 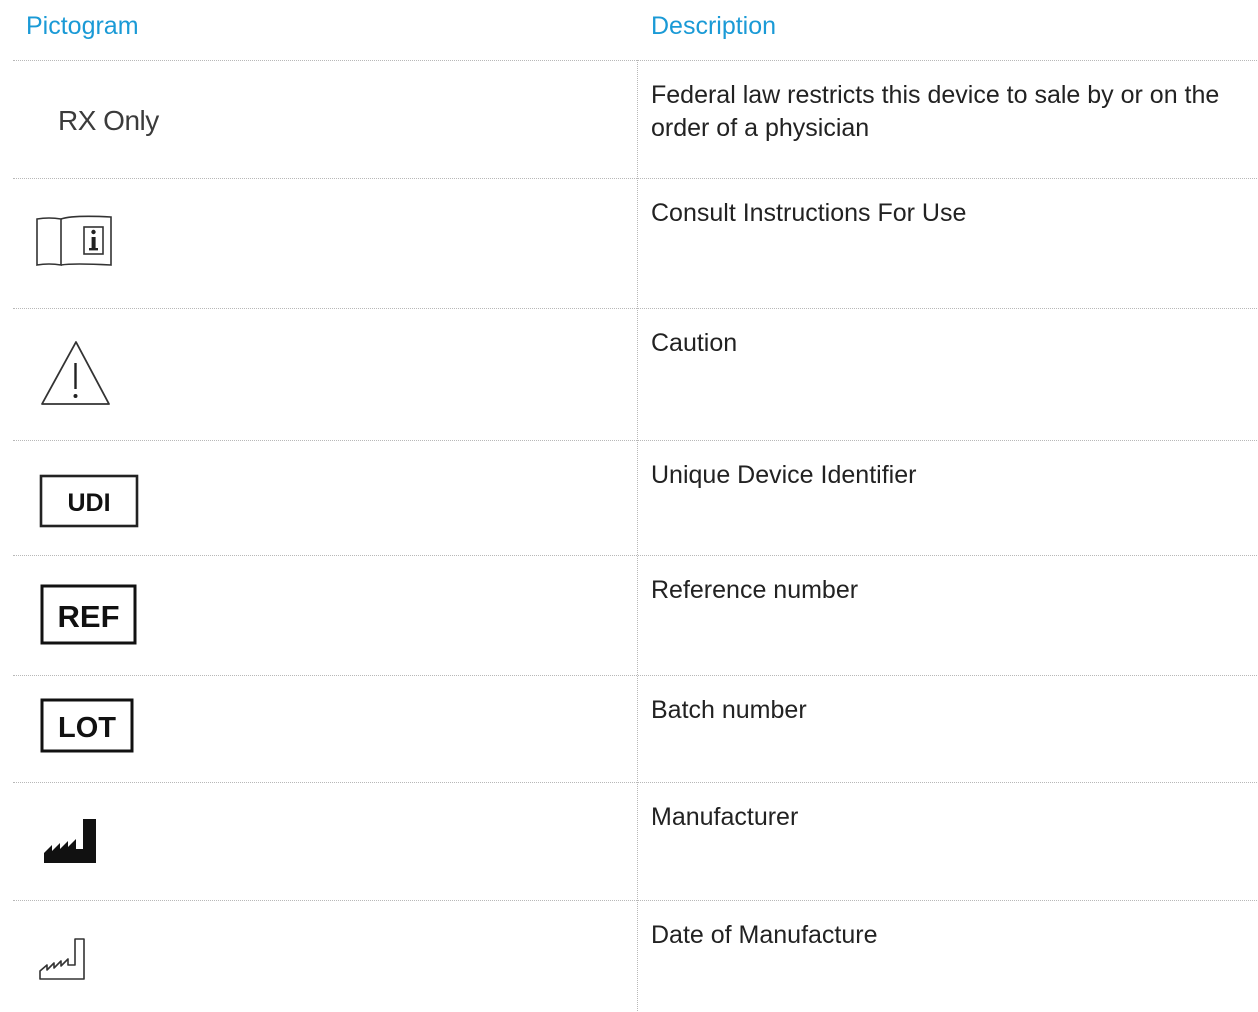 I want to click on manufacturer-icon, so click(x=70, y=841).